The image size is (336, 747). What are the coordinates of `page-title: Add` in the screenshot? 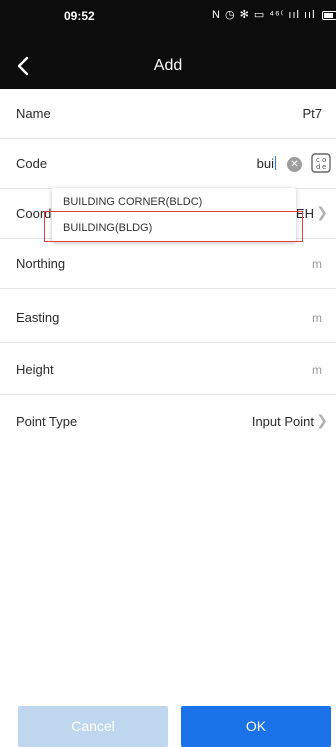 It's located at (168, 65).